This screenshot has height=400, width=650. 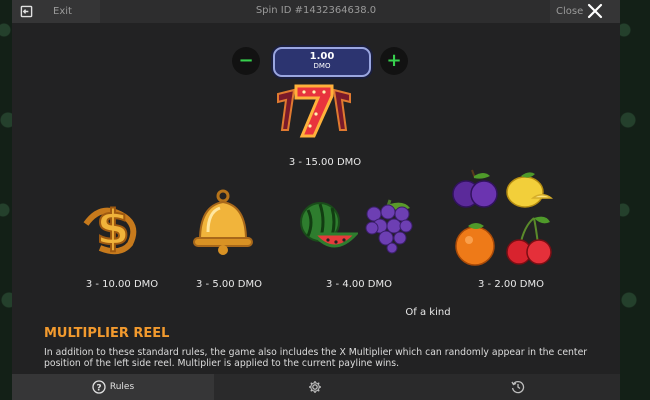 I want to click on sevens-symbol, so click(x=314, y=111).